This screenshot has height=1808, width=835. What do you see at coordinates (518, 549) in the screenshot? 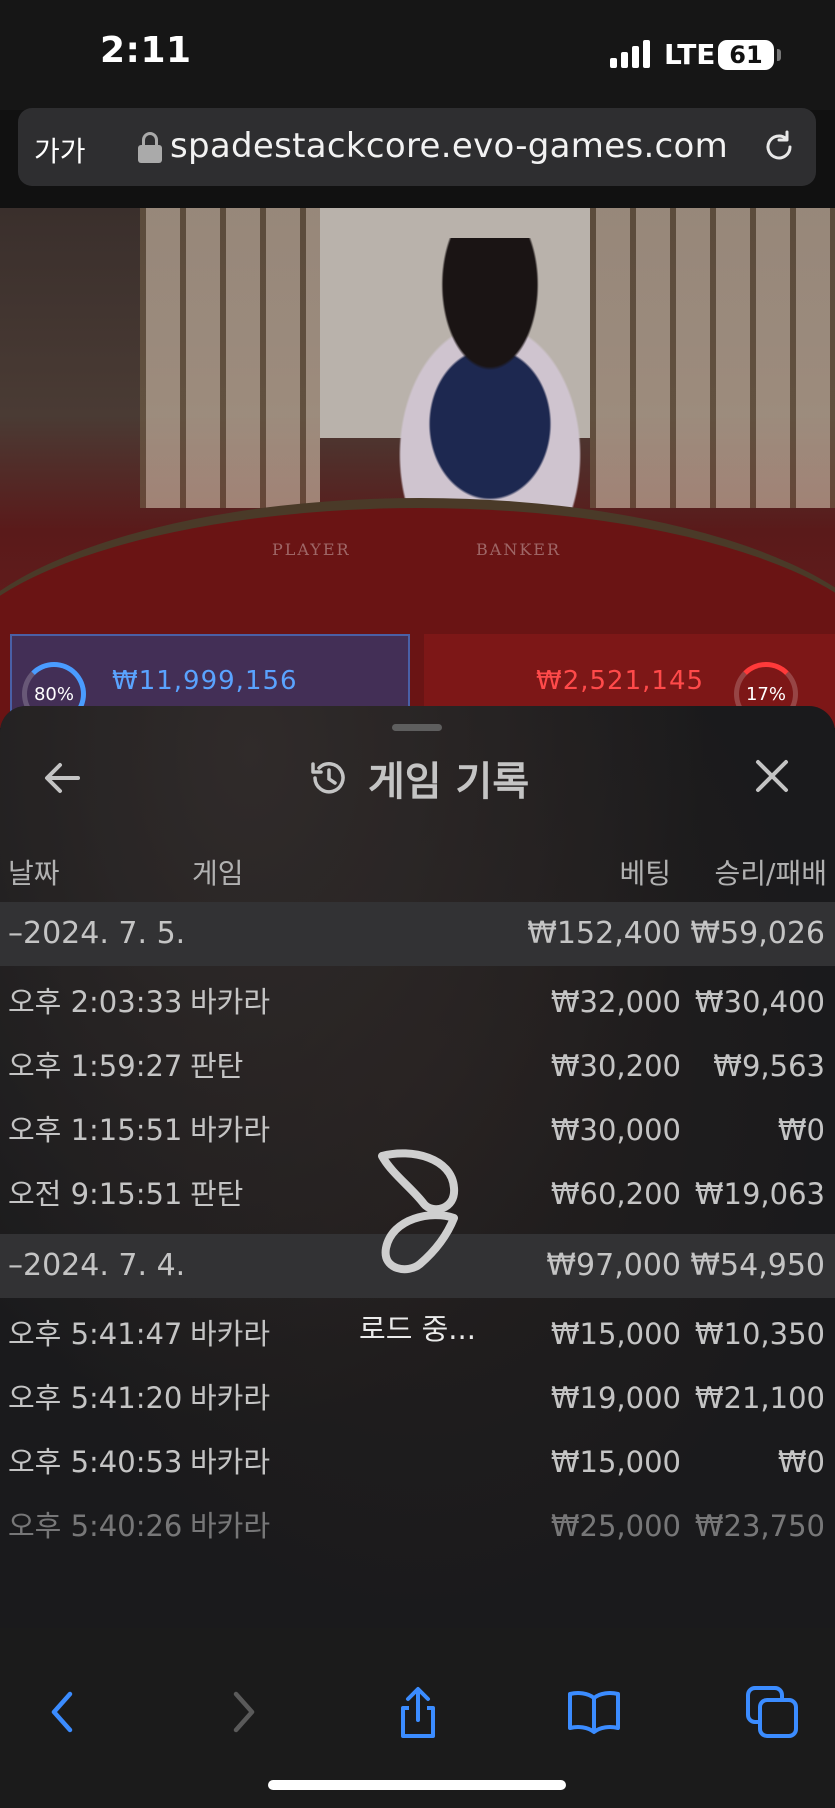
I see `banker-table-label: BANKER` at bounding box center [518, 549].